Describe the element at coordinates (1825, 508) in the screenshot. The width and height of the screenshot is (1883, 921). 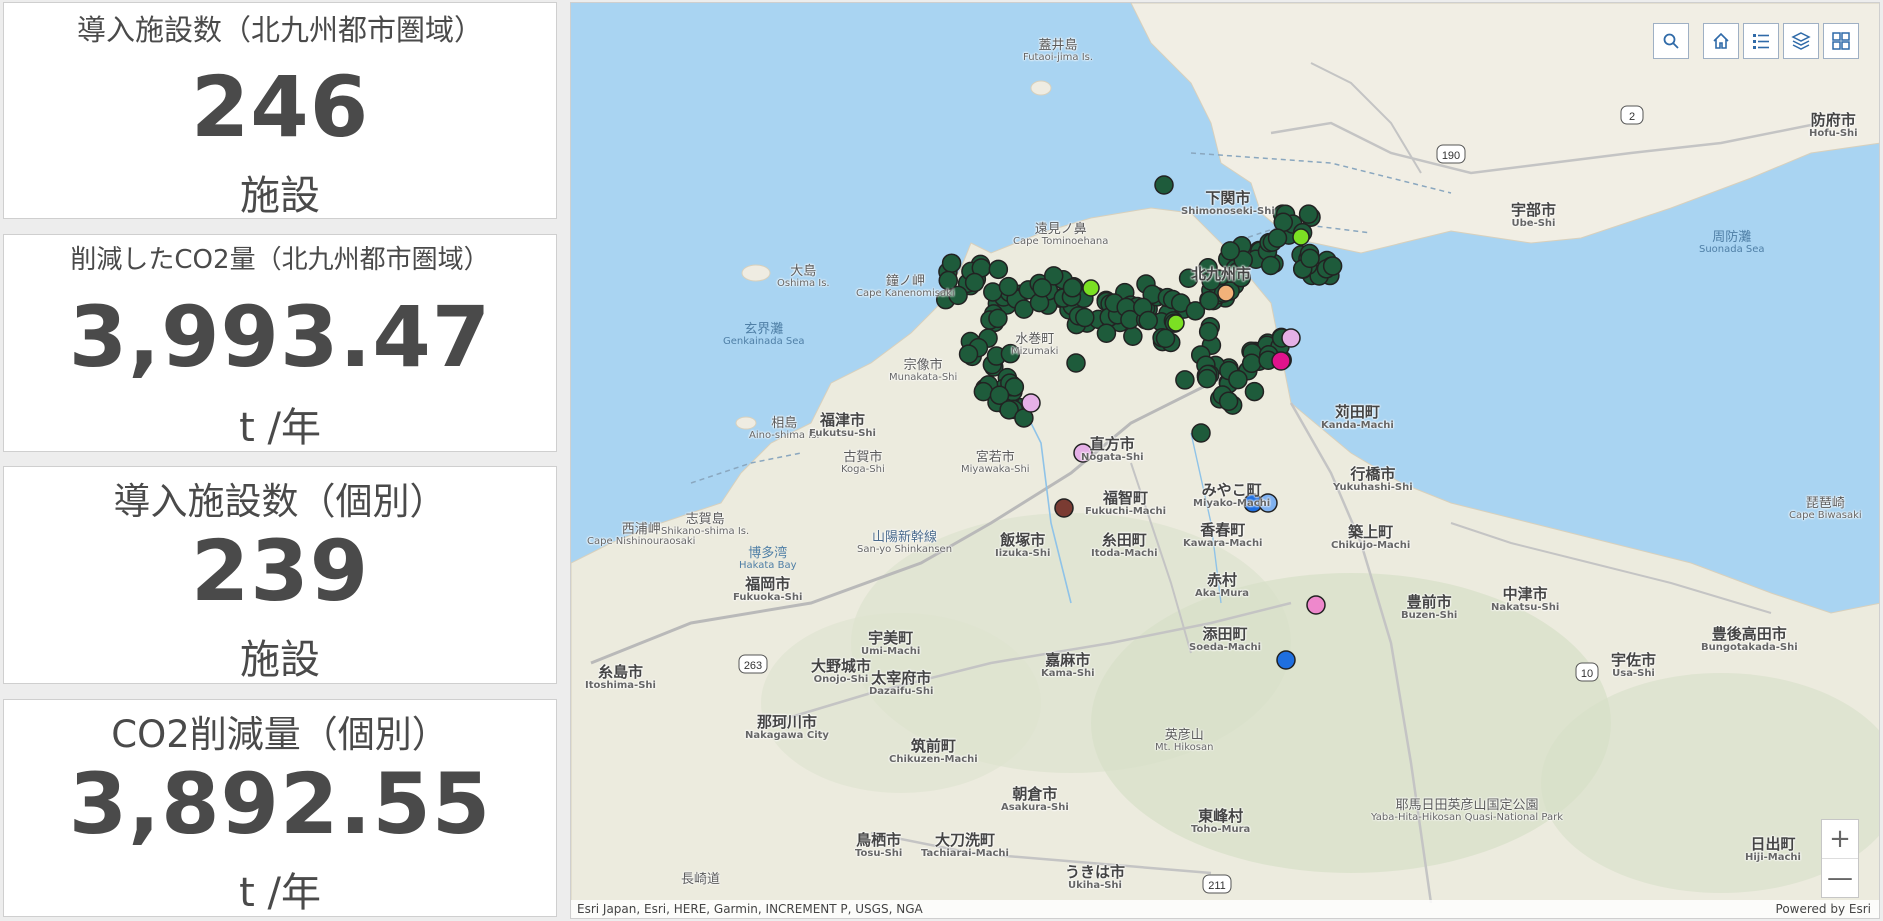
I see `place-label: 琵琶崎 Cape Biwasaki` at that location.